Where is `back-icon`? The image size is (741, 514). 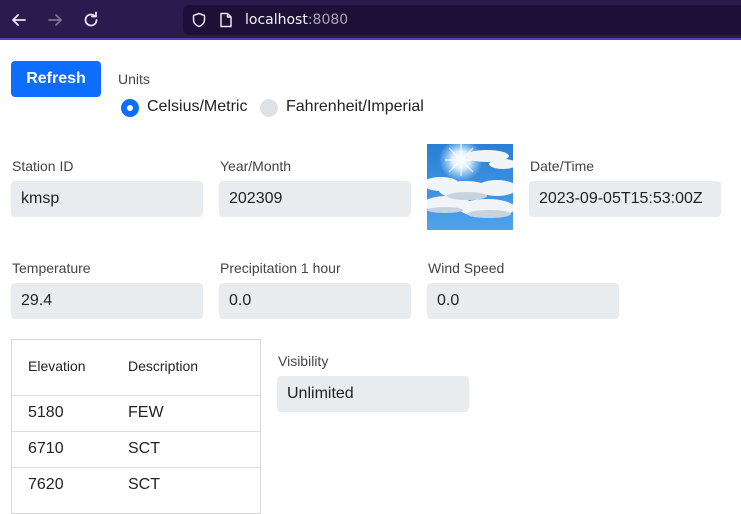 back-icon is located at coordinates (19, 20).